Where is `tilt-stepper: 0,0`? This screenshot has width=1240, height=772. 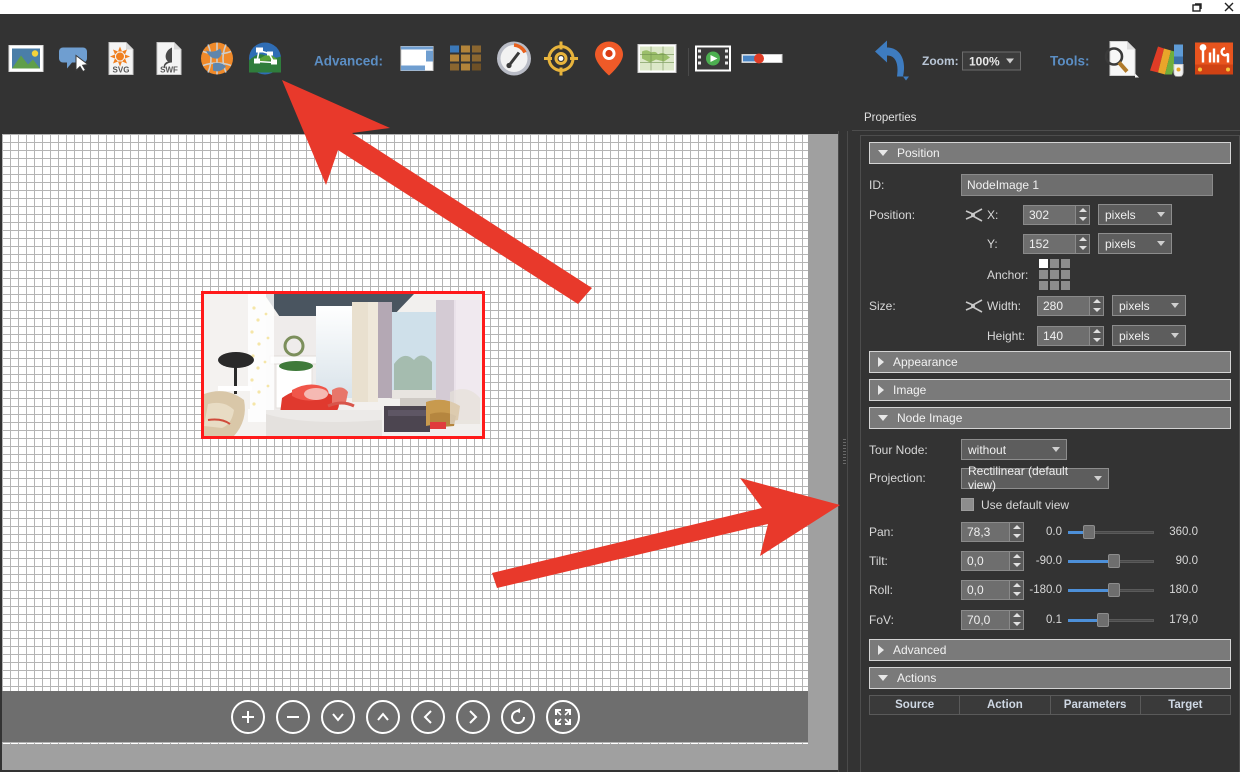
tilt-stepper: 0,0 is located at coordinates (992, 560).